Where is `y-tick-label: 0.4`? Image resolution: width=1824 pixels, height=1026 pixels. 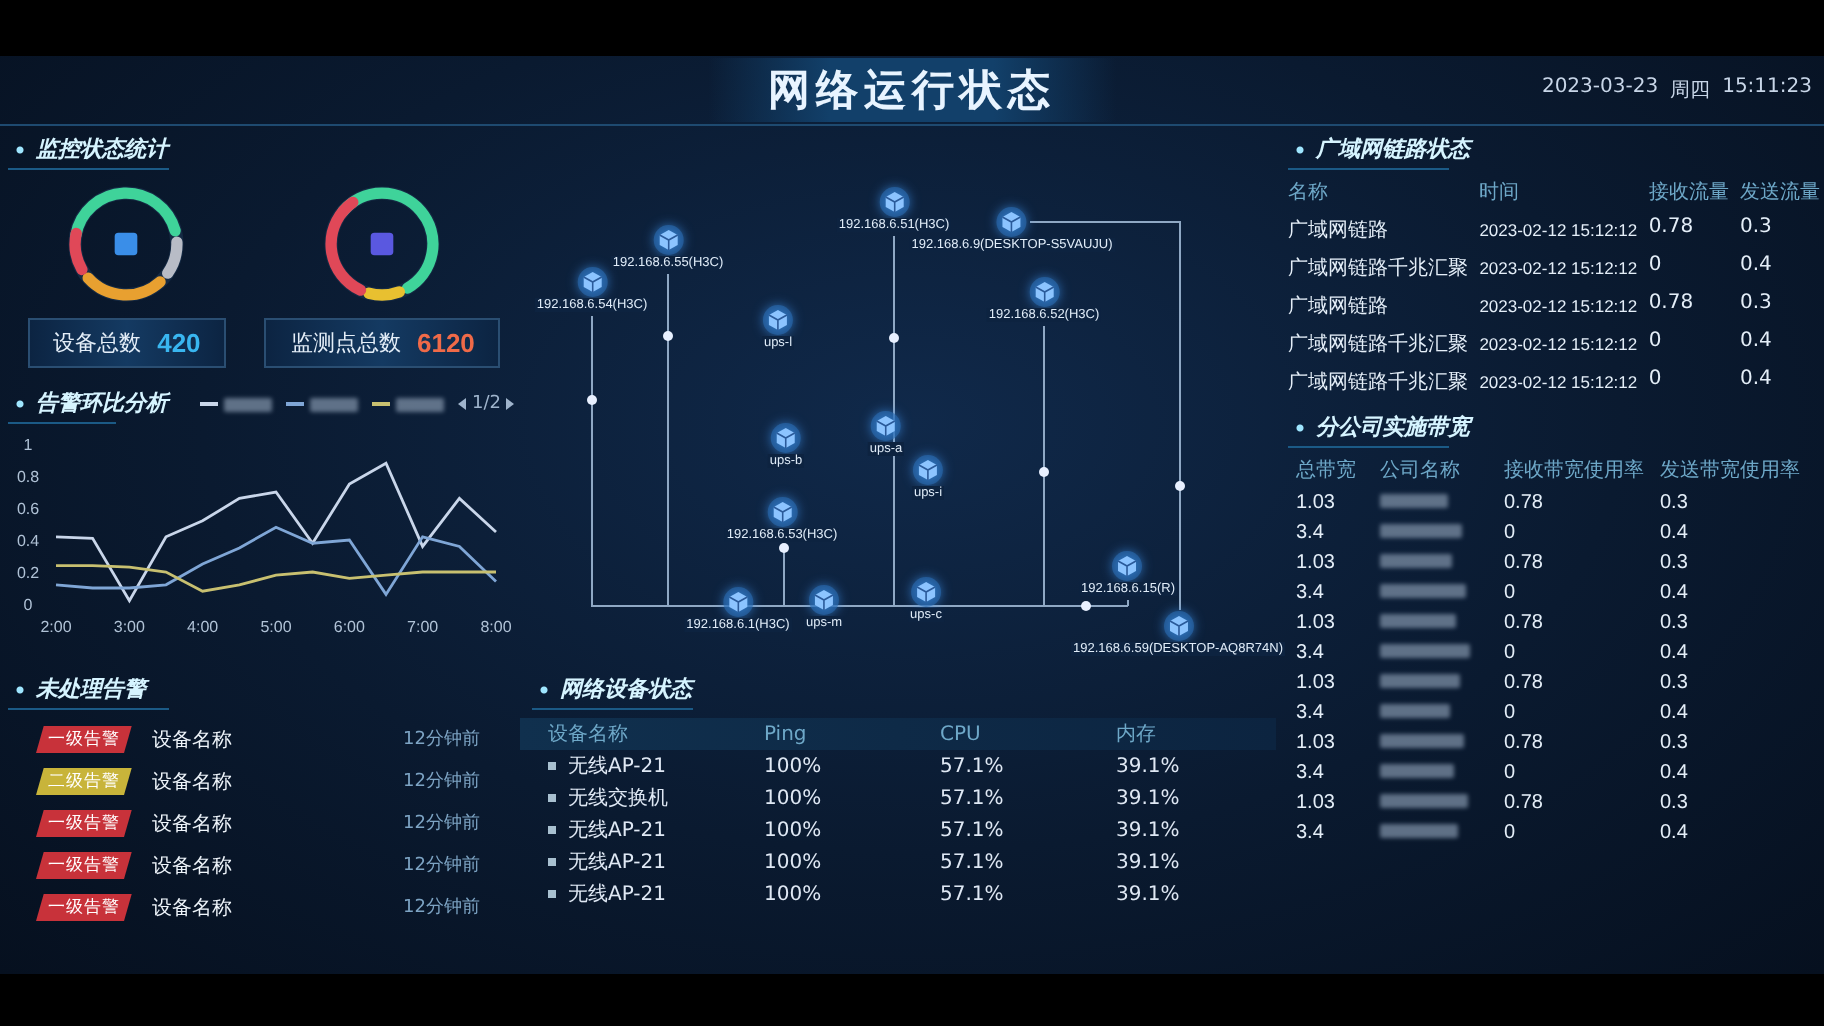
y-tick-label: 0.4 is located at coordinates (28, 541).